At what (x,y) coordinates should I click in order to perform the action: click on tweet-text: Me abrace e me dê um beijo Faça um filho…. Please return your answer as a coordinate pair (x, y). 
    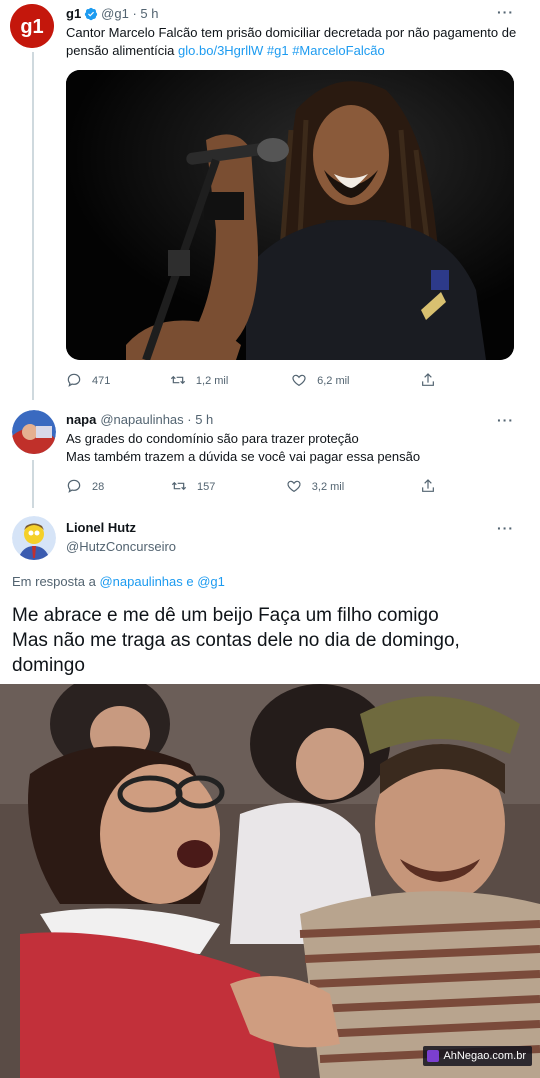
    Looking at the image, I should click on (272, 640).